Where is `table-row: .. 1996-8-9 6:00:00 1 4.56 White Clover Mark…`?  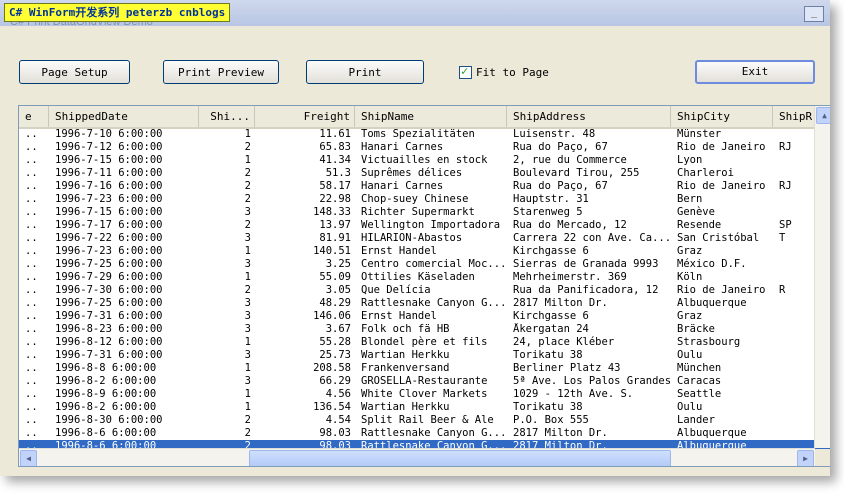
table-row: .. 1996-8-9 6:00:00 1 4.56 White Clover Mark… is located at coordinates (424, 394).